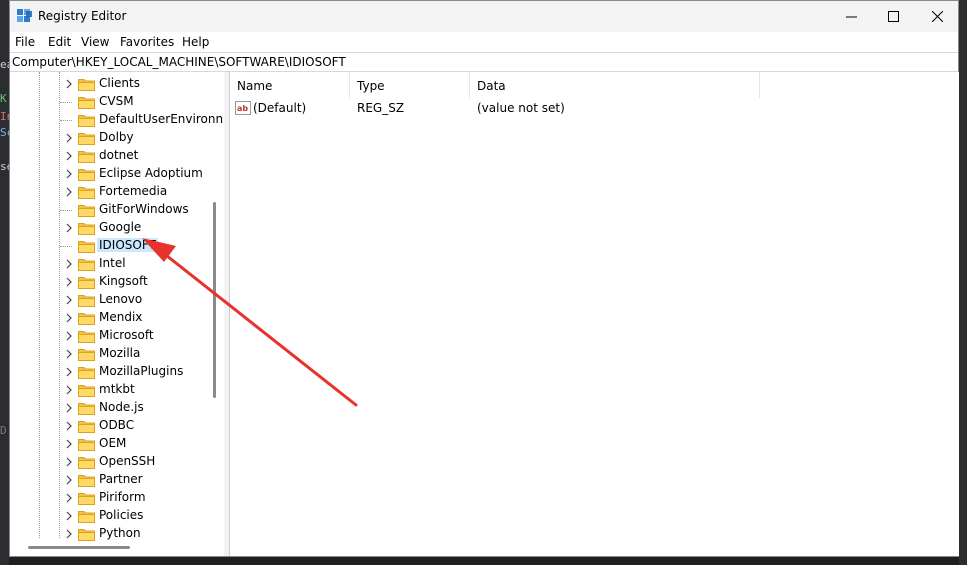  What do you see at coordinates (410, 85) in the screenshot?
I see `column-header-type: Type` at bounding box center [410, 85].